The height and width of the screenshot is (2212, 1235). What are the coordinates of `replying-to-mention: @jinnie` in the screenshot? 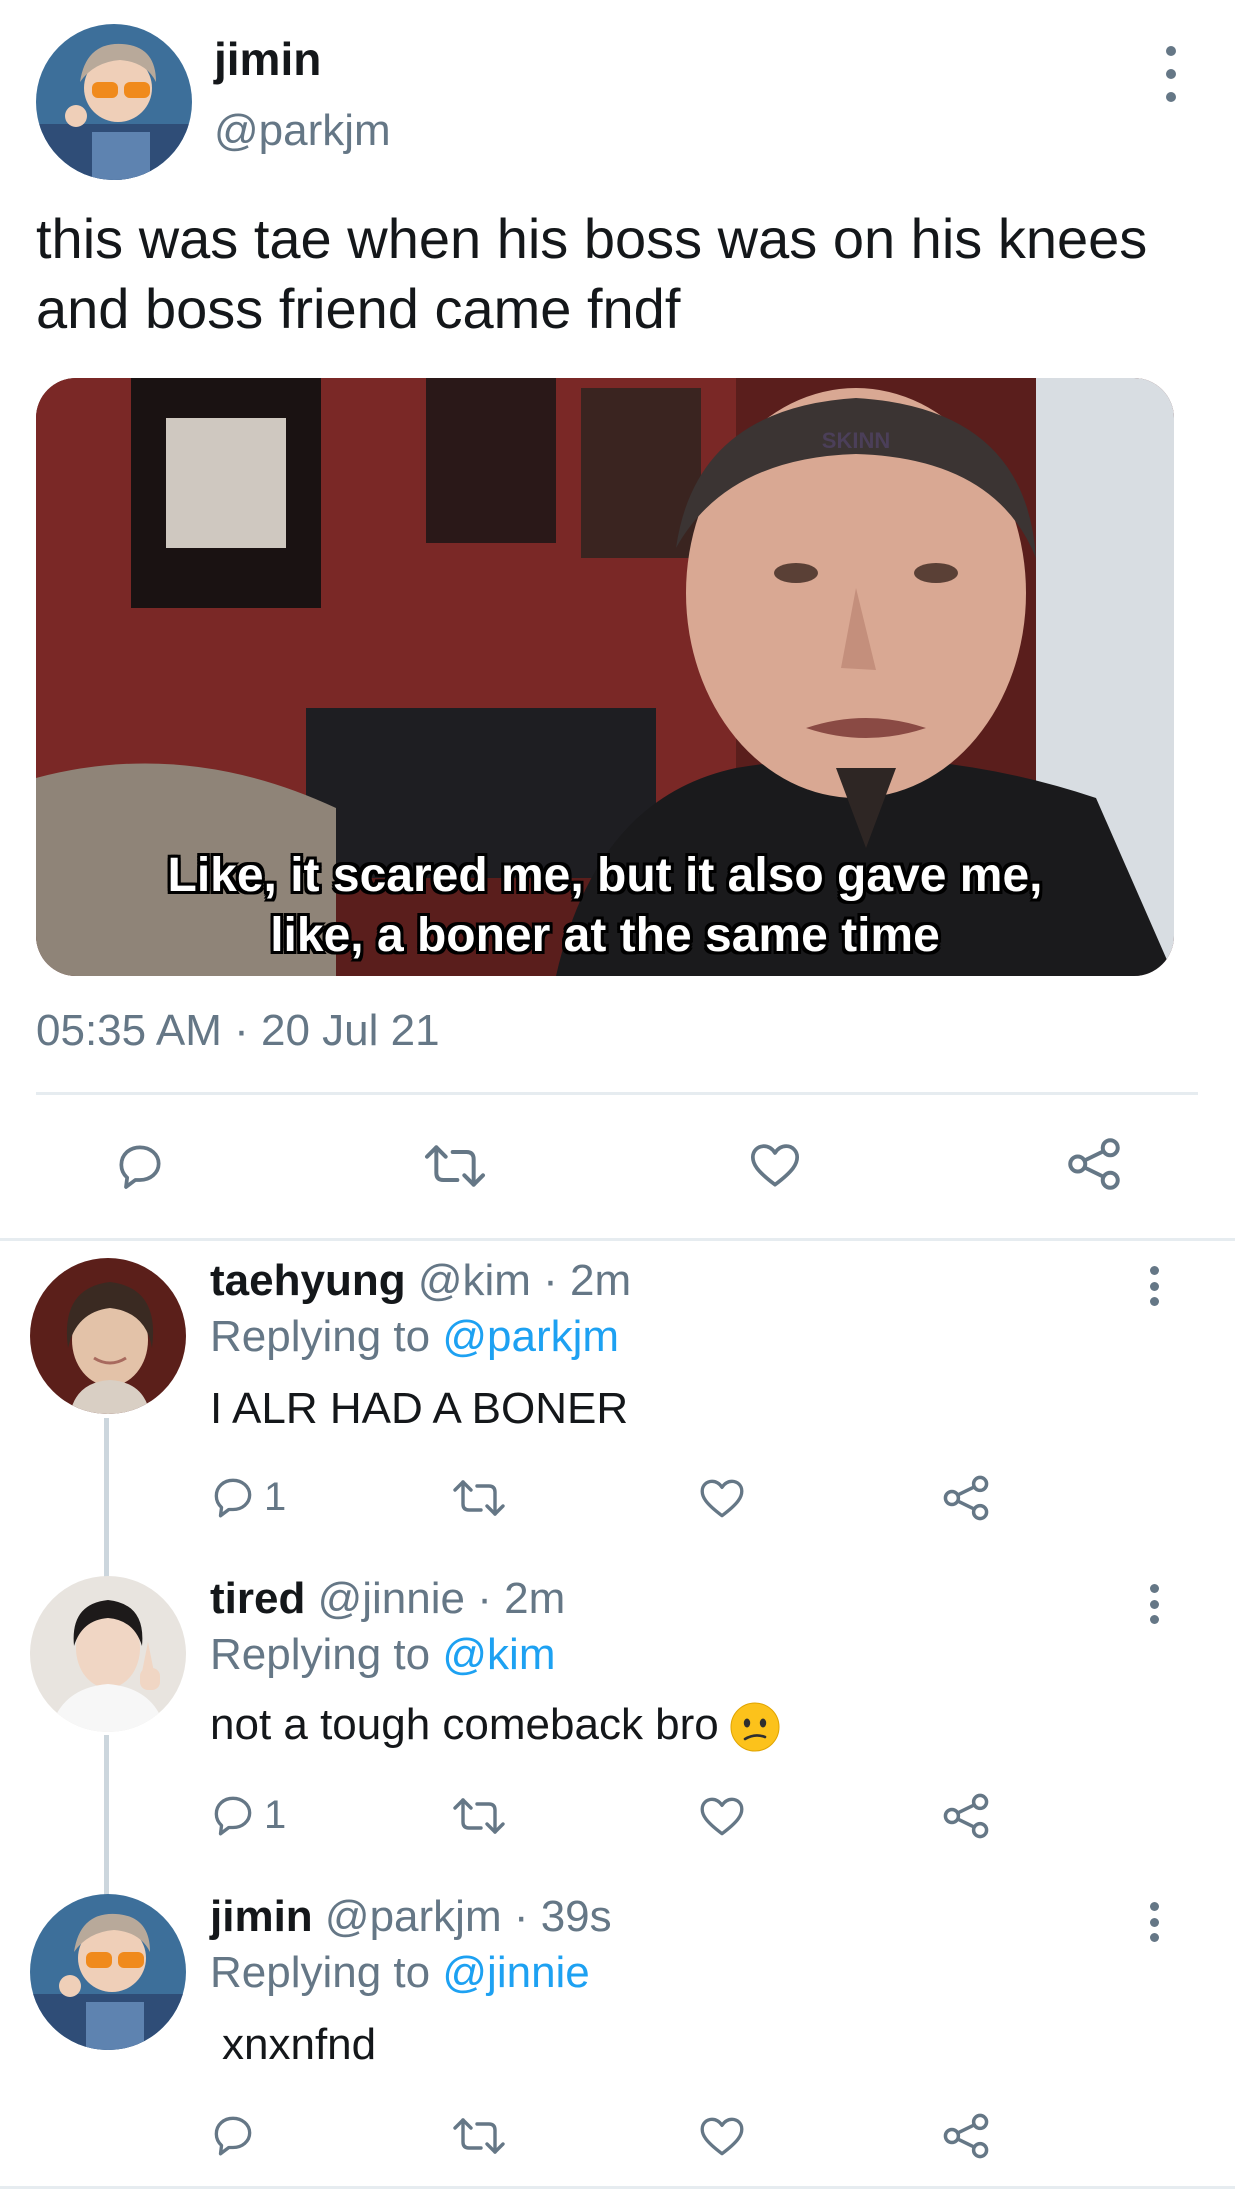 It's located at (515, 1972).